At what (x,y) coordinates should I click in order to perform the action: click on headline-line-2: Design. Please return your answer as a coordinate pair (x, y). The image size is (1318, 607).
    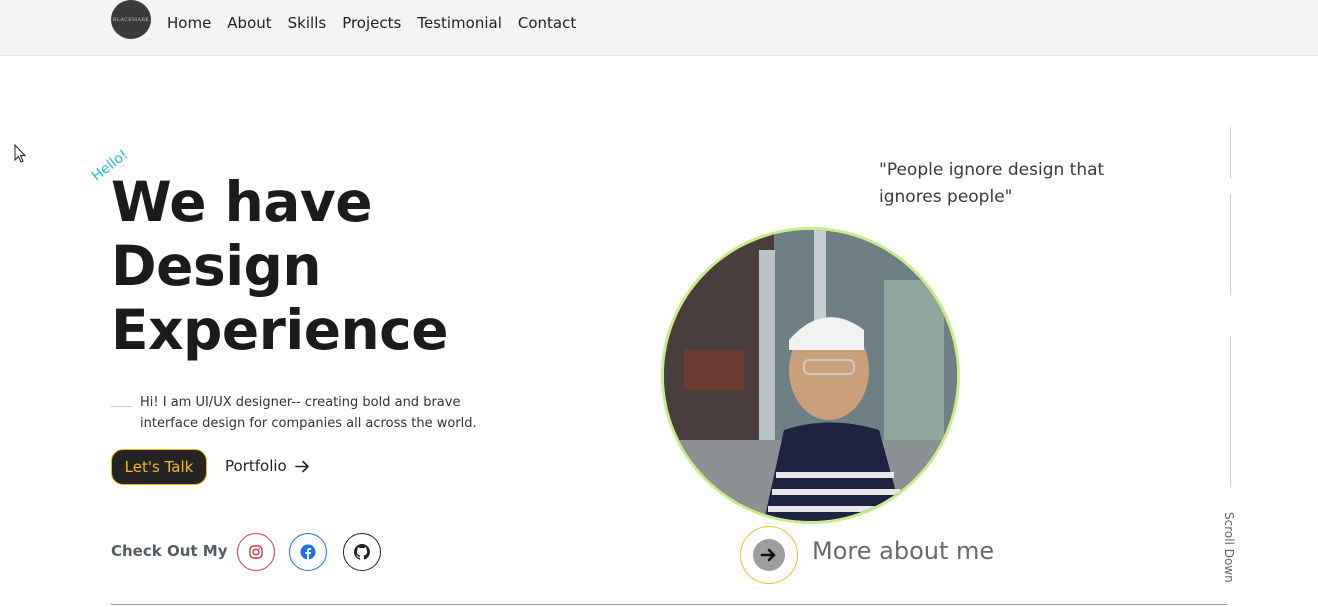
    Looking at the image, I should click on (216, 266).